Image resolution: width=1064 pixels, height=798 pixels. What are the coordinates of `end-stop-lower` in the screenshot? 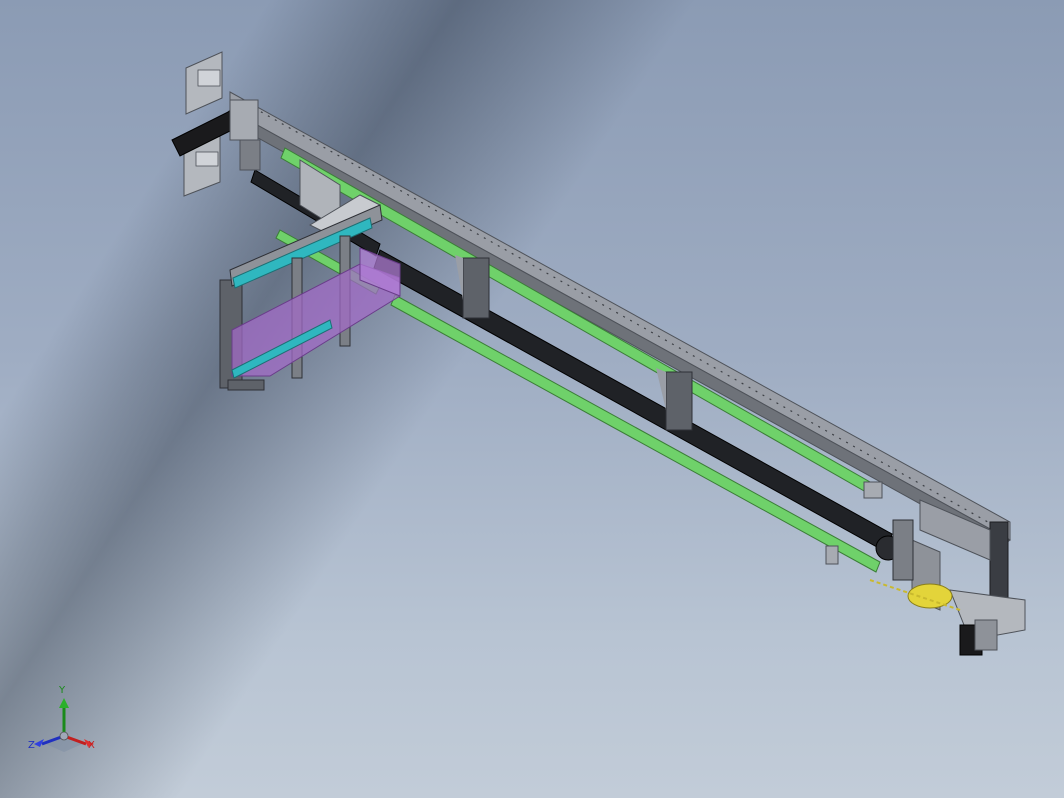 It's located at (832, 555).